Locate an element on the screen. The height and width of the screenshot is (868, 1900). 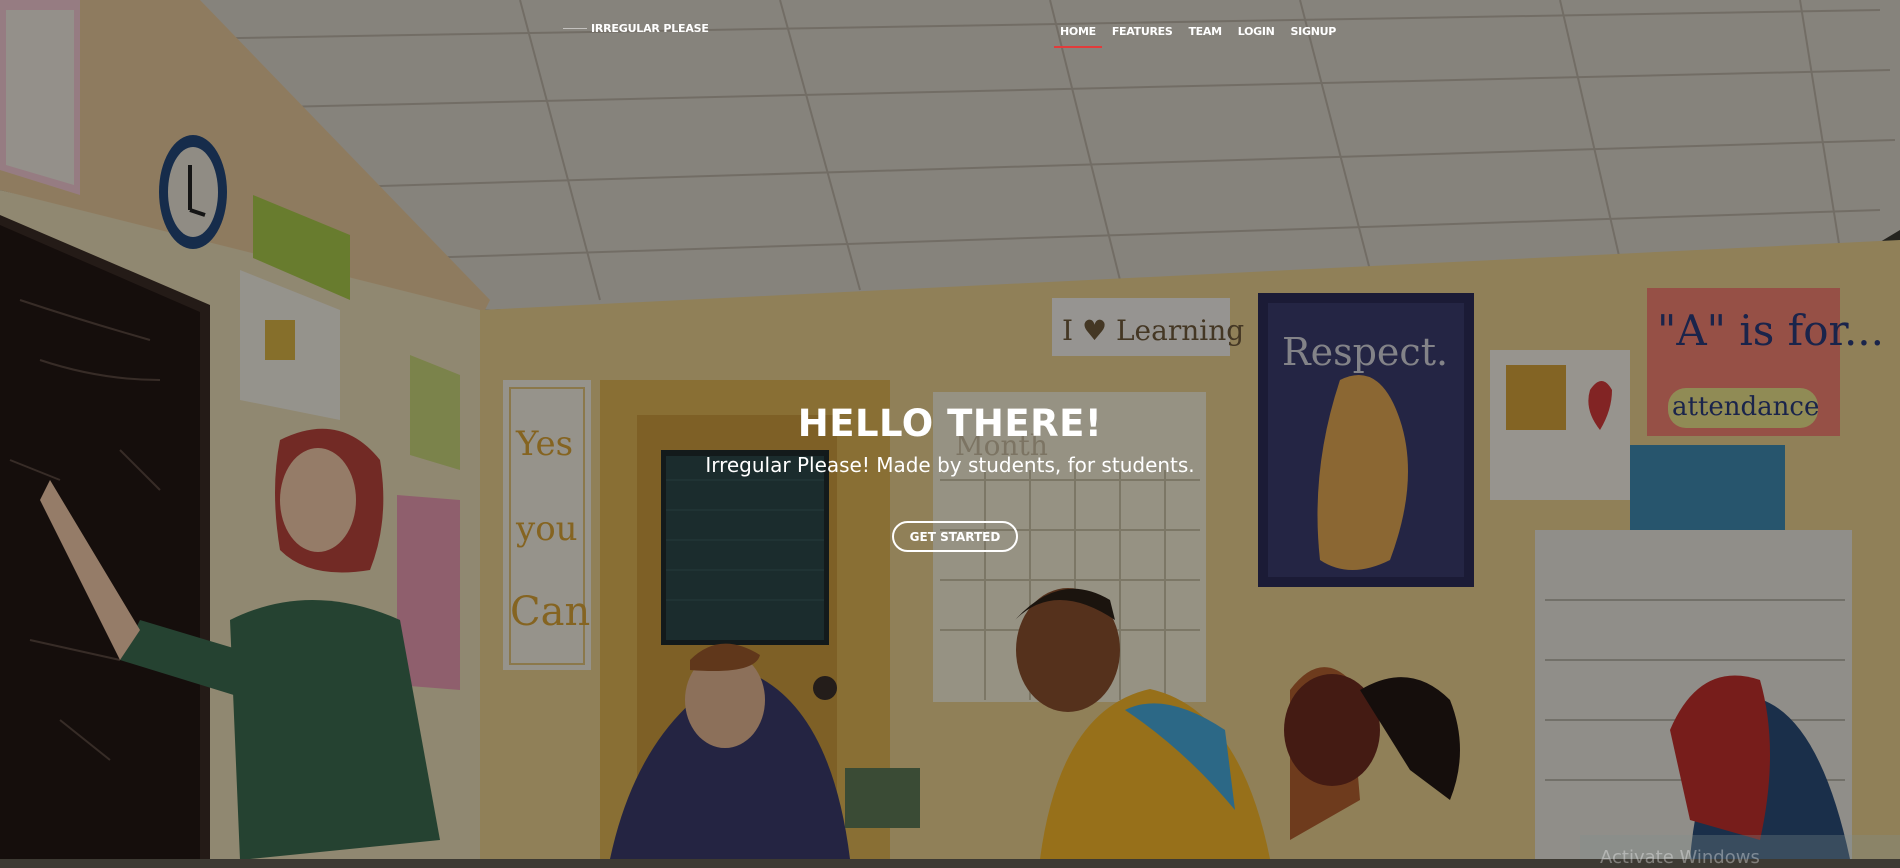
get-started-button: GET STARTED is located at coordinates (955, 536).